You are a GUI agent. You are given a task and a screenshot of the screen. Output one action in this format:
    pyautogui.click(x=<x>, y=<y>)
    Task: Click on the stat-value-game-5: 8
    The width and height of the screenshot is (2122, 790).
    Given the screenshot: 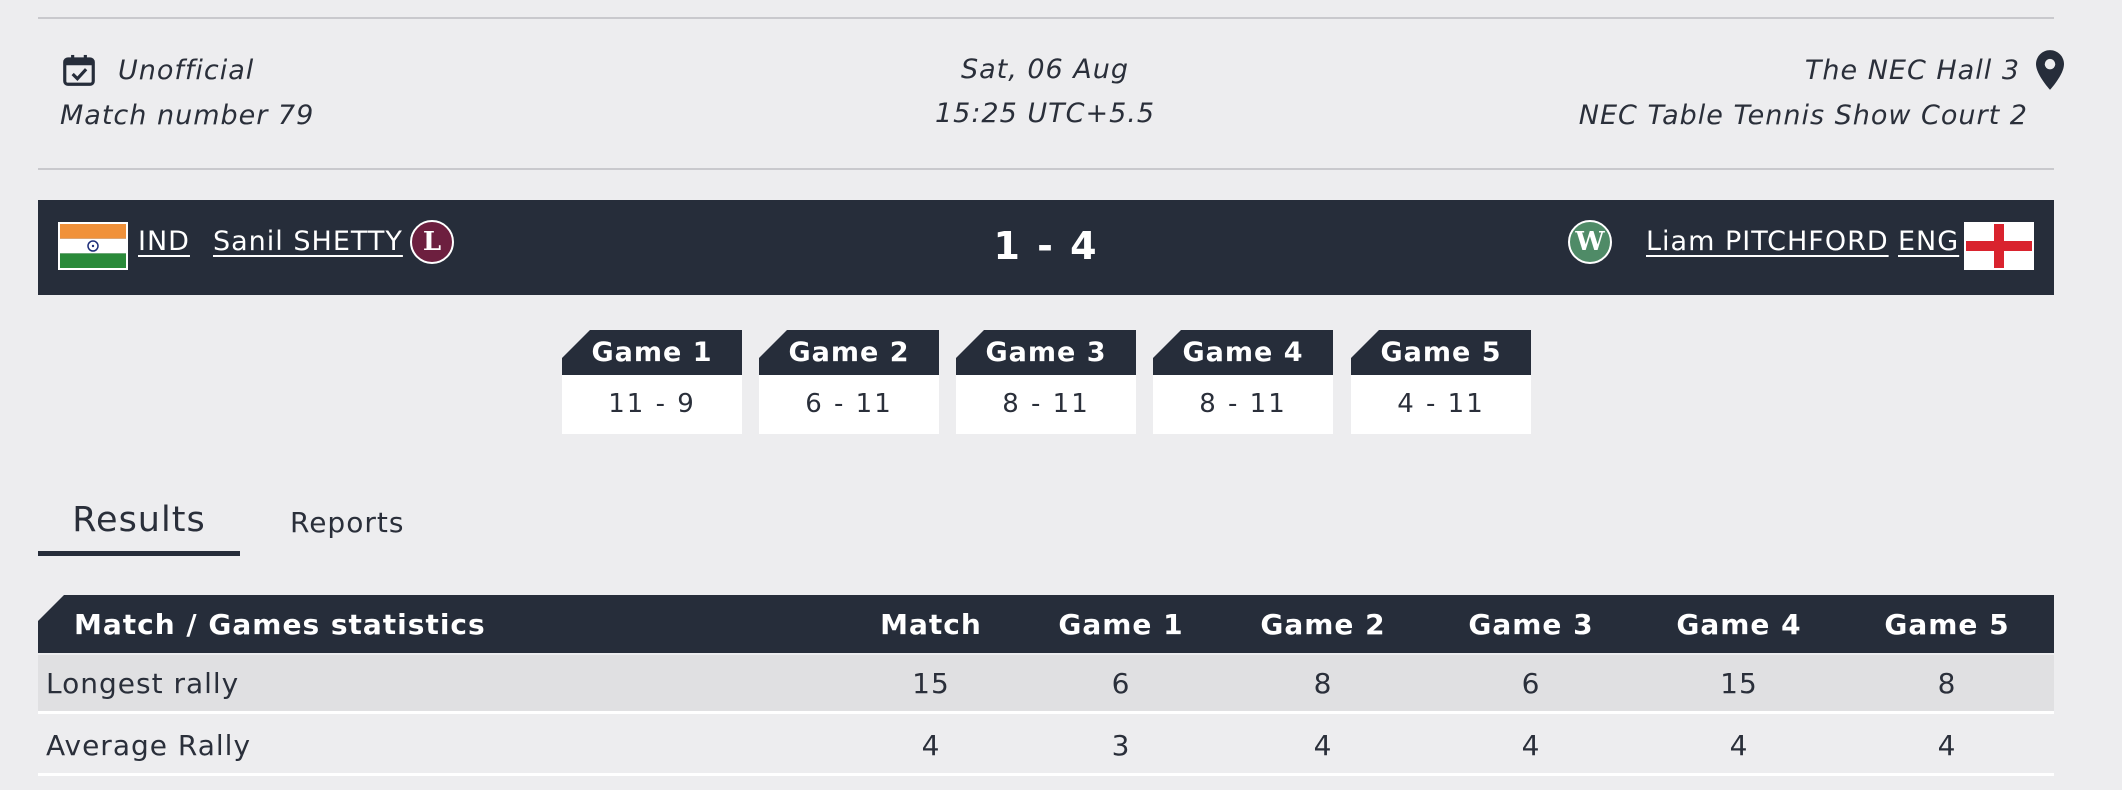 What is the action you would take?
    pyautogui.click(x=1947, y=683)
    